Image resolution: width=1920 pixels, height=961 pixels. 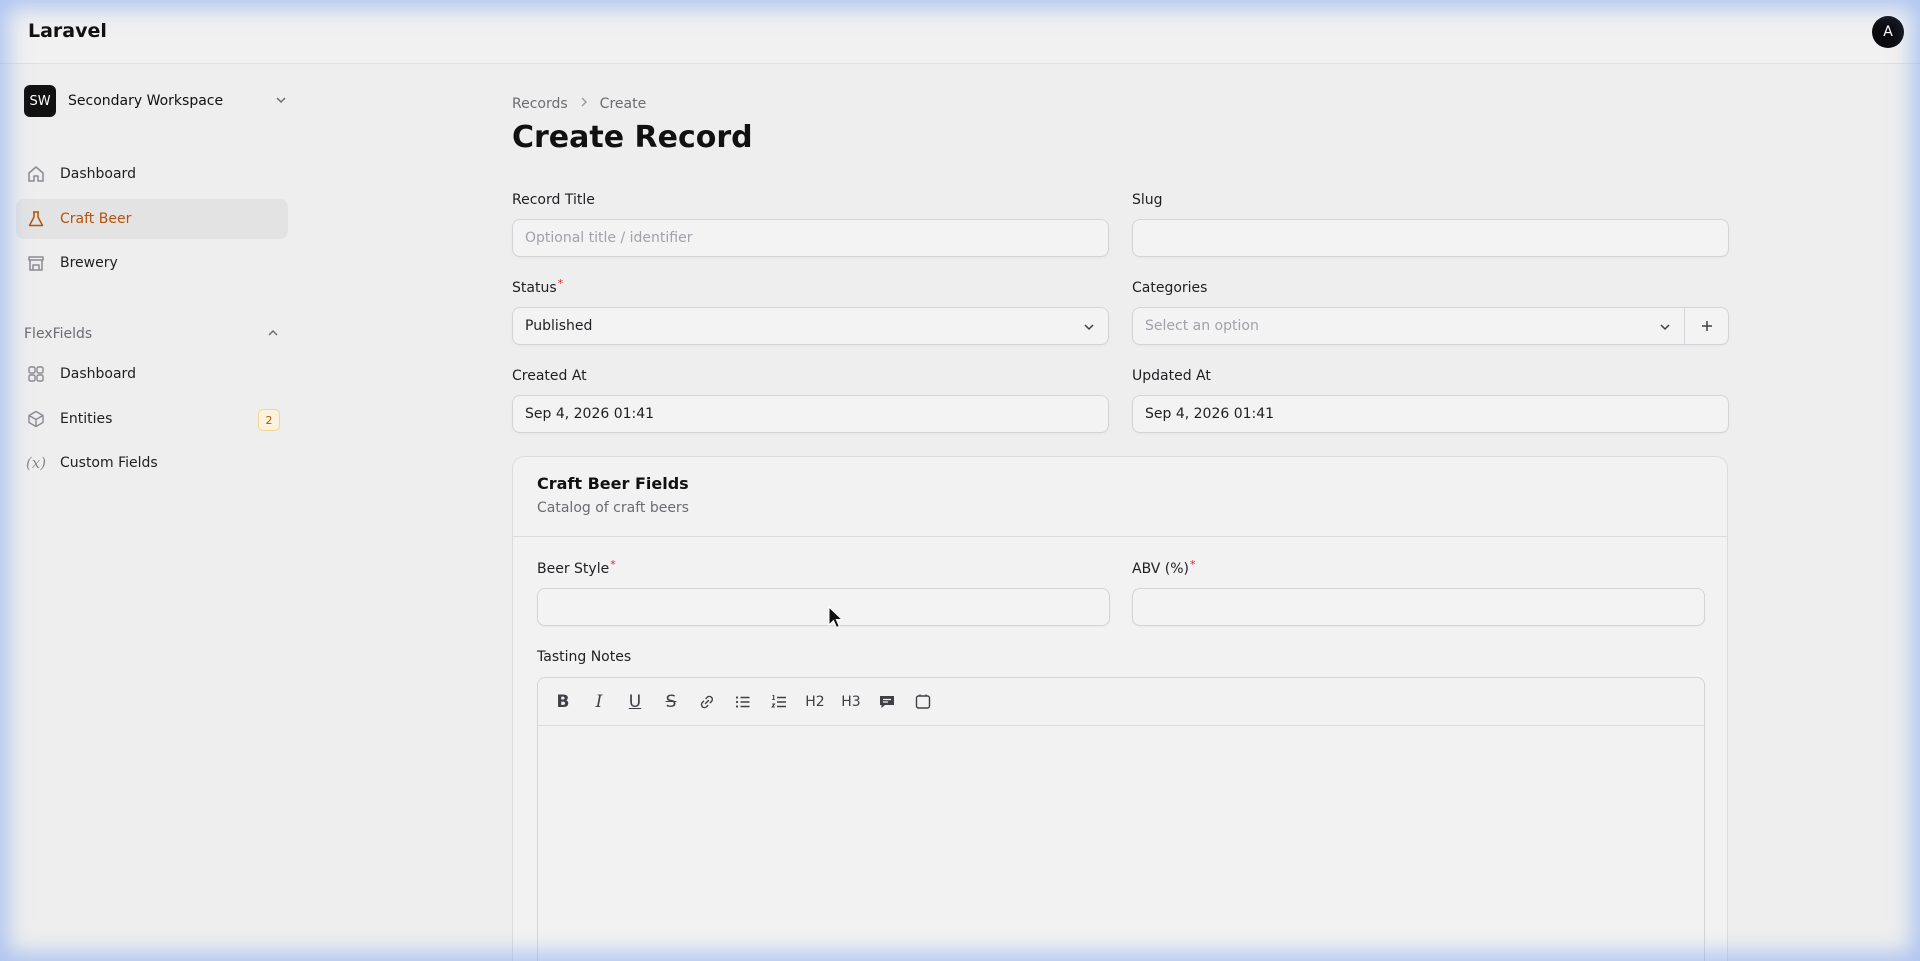 What do you see at coordinates (1430, 414) in the screenshot?
I see `updated-at-input: Sep 4, 2026 01:41` at bounding box center [1430, 414].